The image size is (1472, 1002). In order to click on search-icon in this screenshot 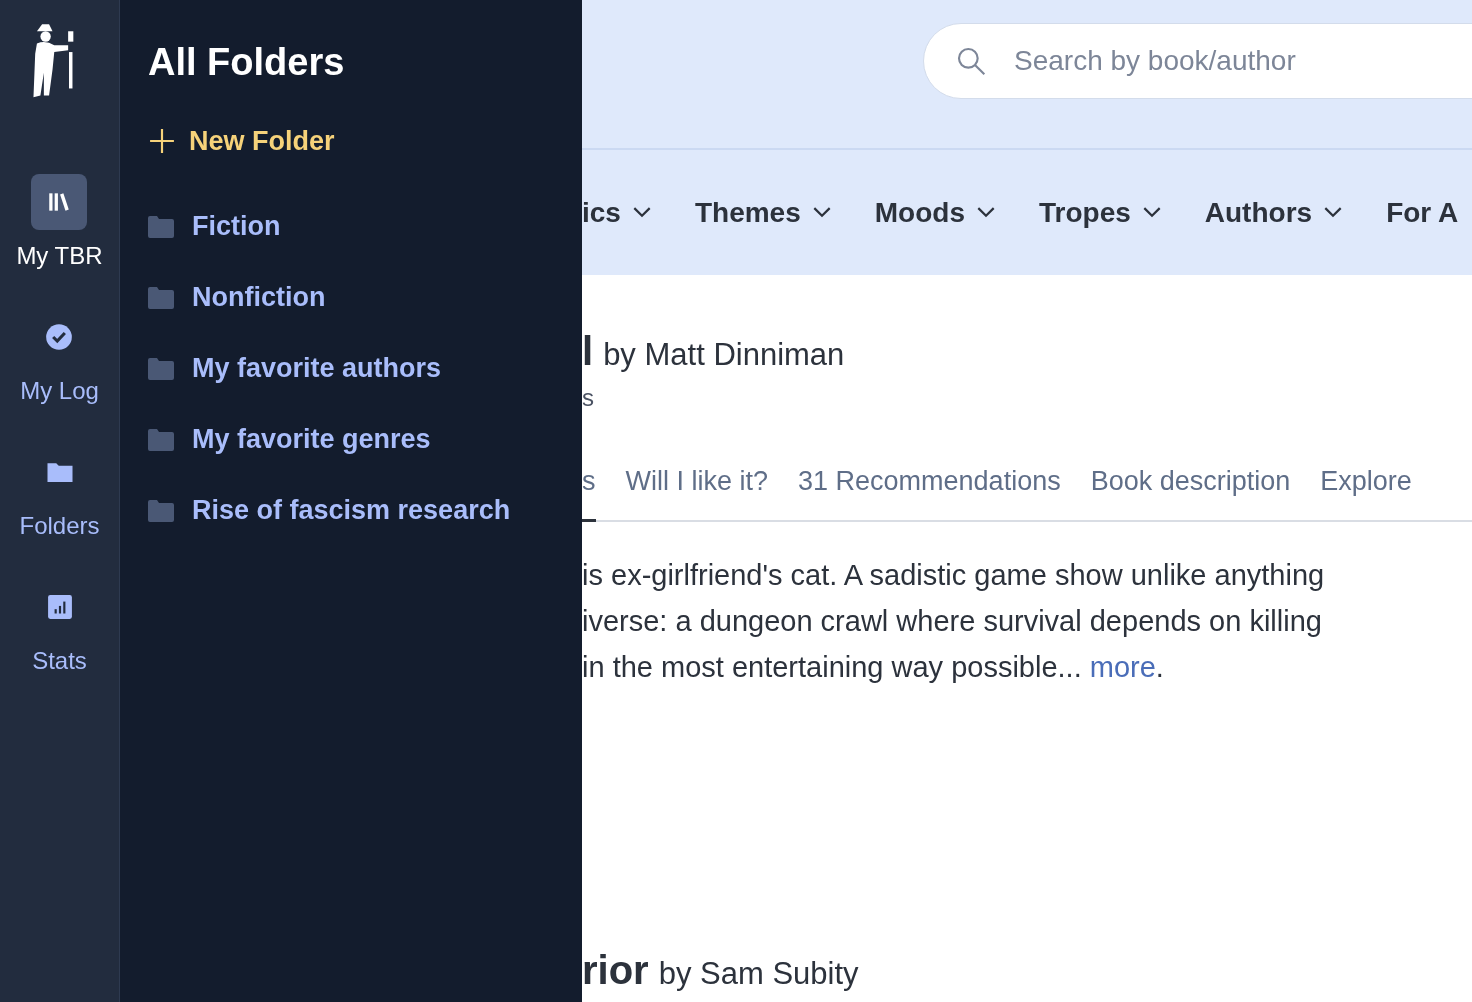, I will do `click(971, 61)`.